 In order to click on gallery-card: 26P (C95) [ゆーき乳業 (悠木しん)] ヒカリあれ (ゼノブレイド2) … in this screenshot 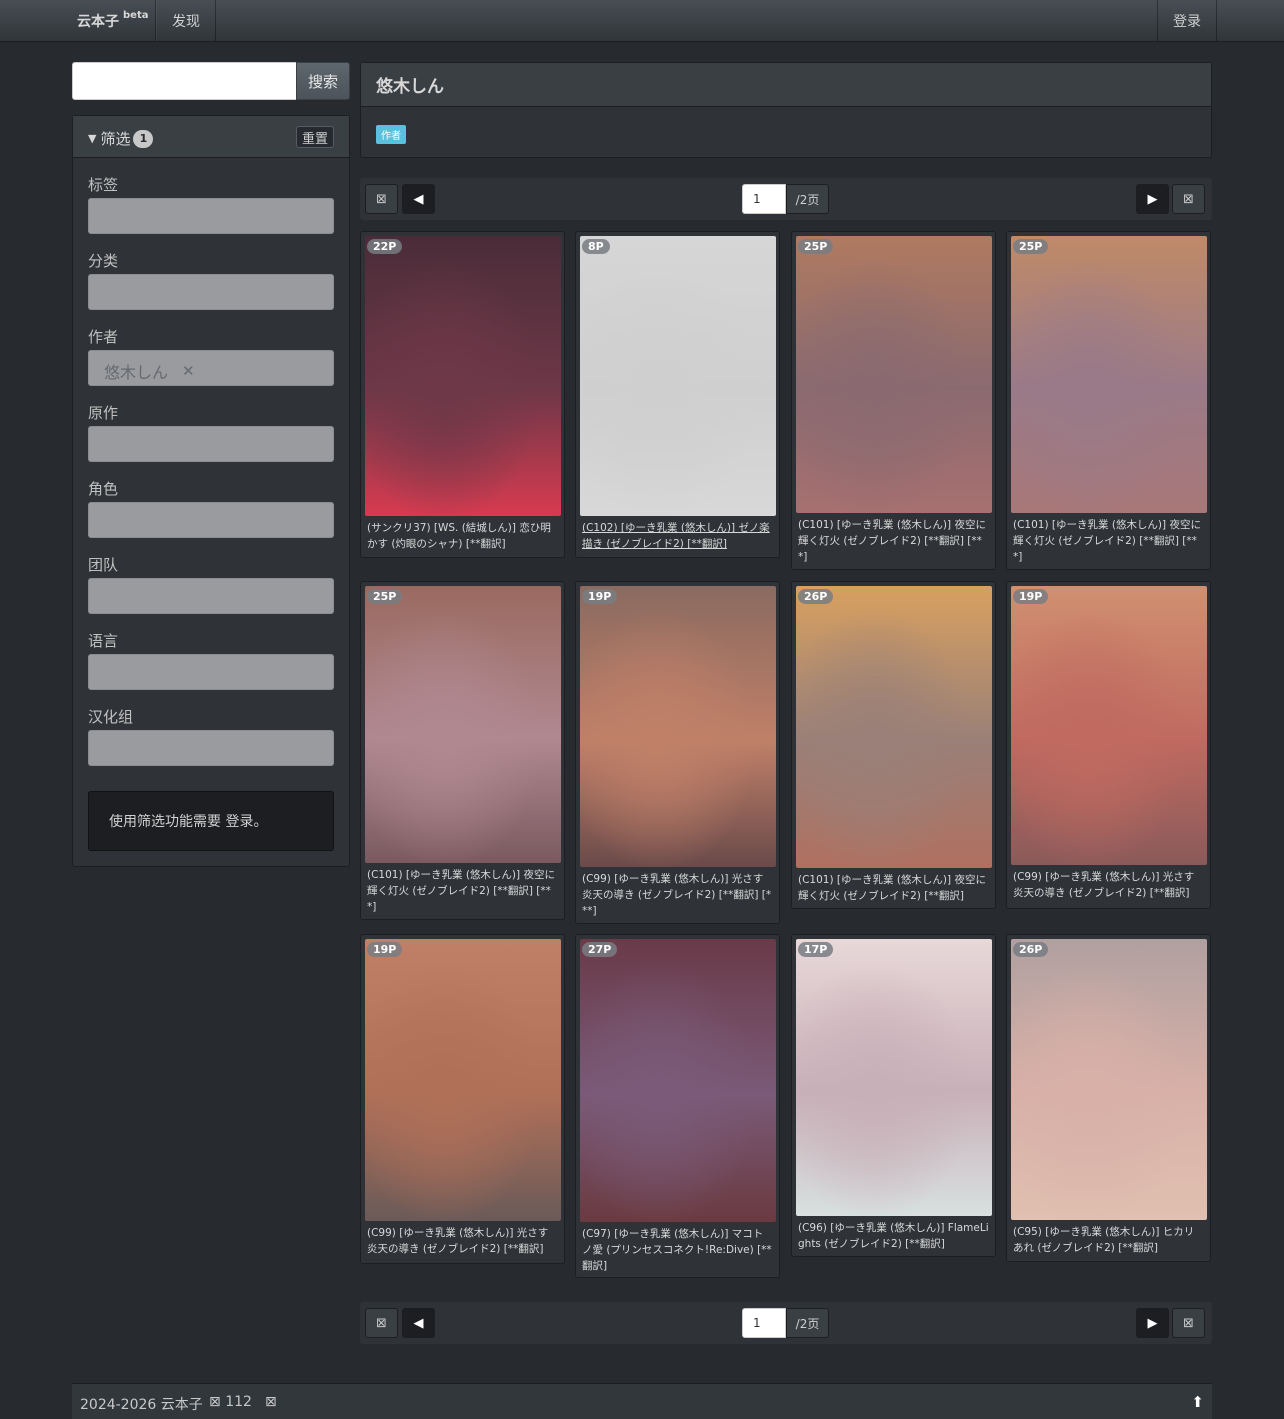, I will do `click(1108, 1098)`.